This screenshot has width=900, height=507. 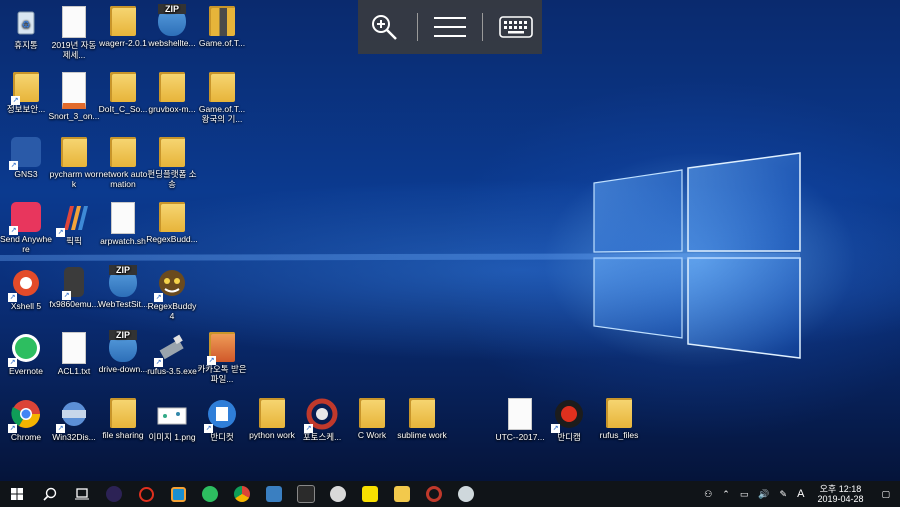 What do you see at coordinates (466, 494) in the screenshot?
I see `taskbar-app-tool` at bounding box center [466, 494].